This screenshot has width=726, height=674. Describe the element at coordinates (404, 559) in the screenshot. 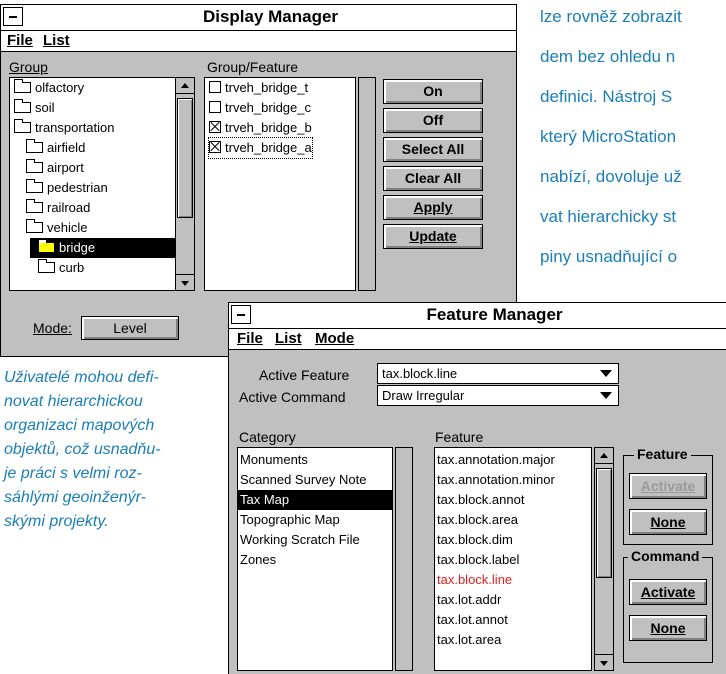

I see `category-scrollbar` at that location.